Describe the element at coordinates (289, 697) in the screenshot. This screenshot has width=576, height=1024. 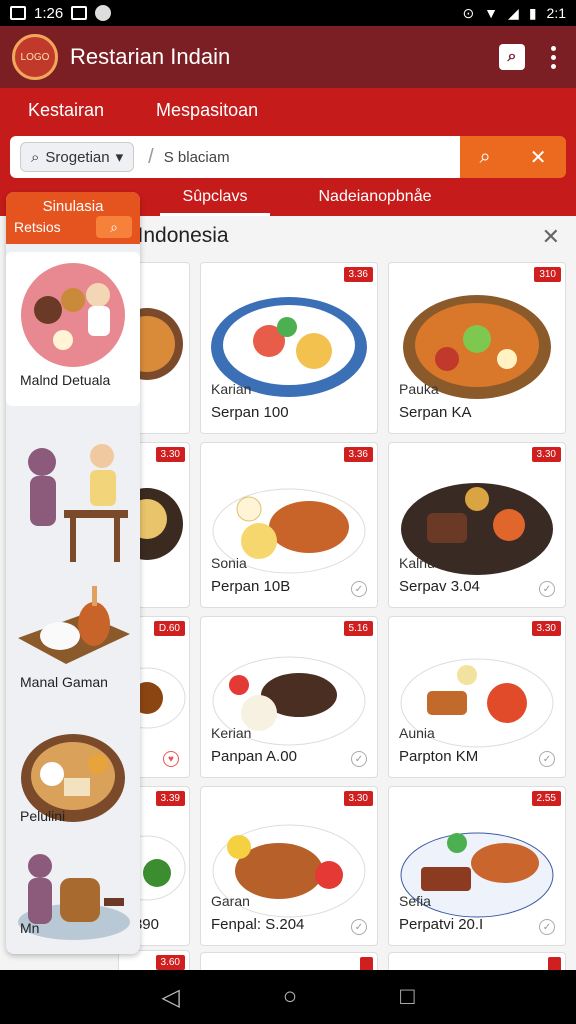
I see `dish-card: 5.16 Kerian Panpan A.00 ✓` at that location.